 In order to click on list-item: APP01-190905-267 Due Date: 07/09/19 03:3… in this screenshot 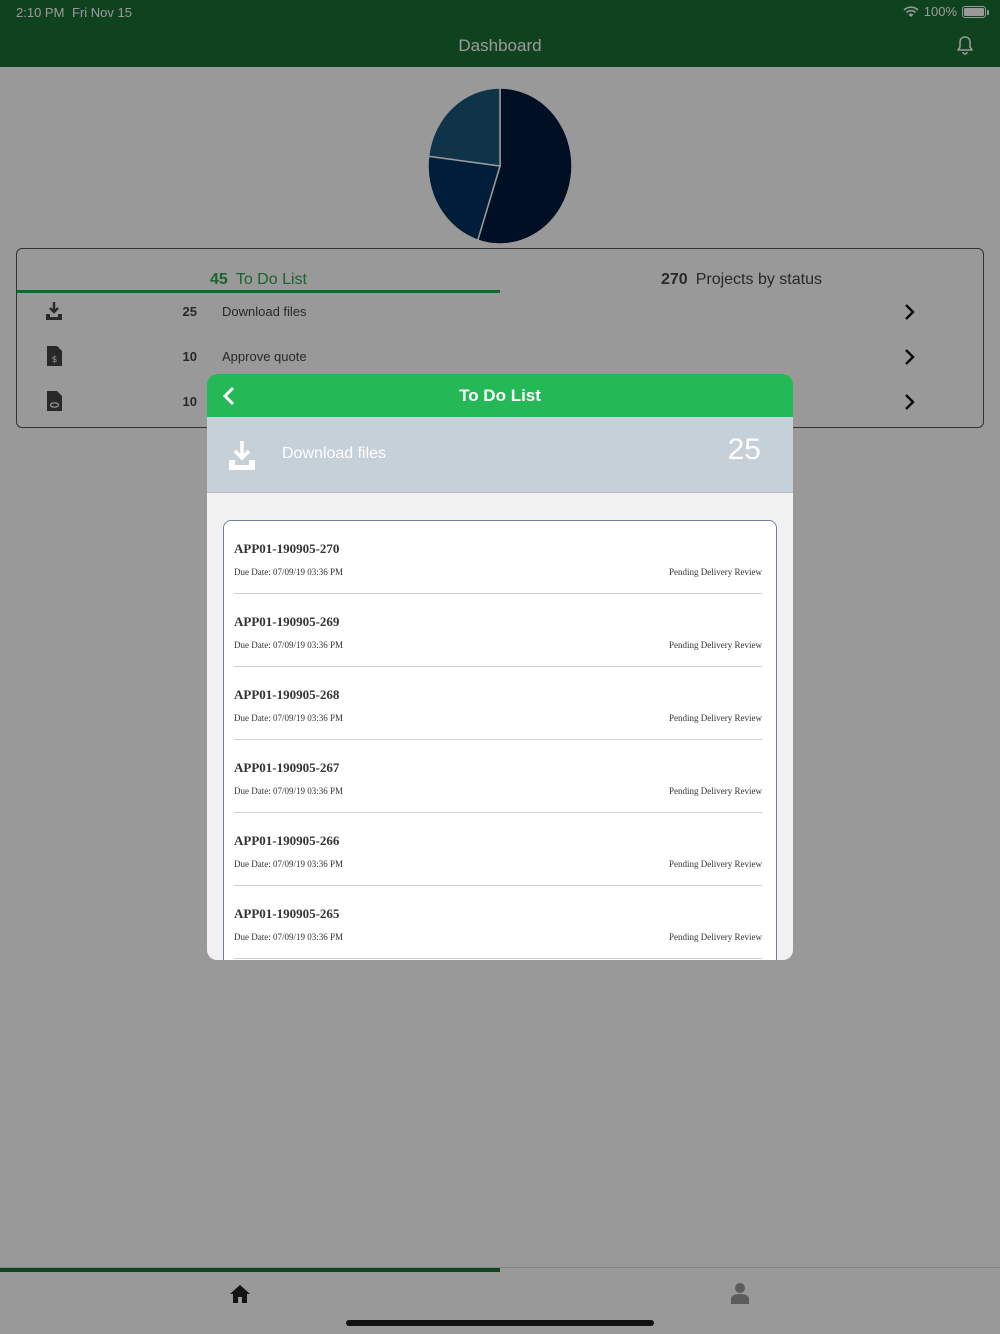, I will do `click(498, 776)`.